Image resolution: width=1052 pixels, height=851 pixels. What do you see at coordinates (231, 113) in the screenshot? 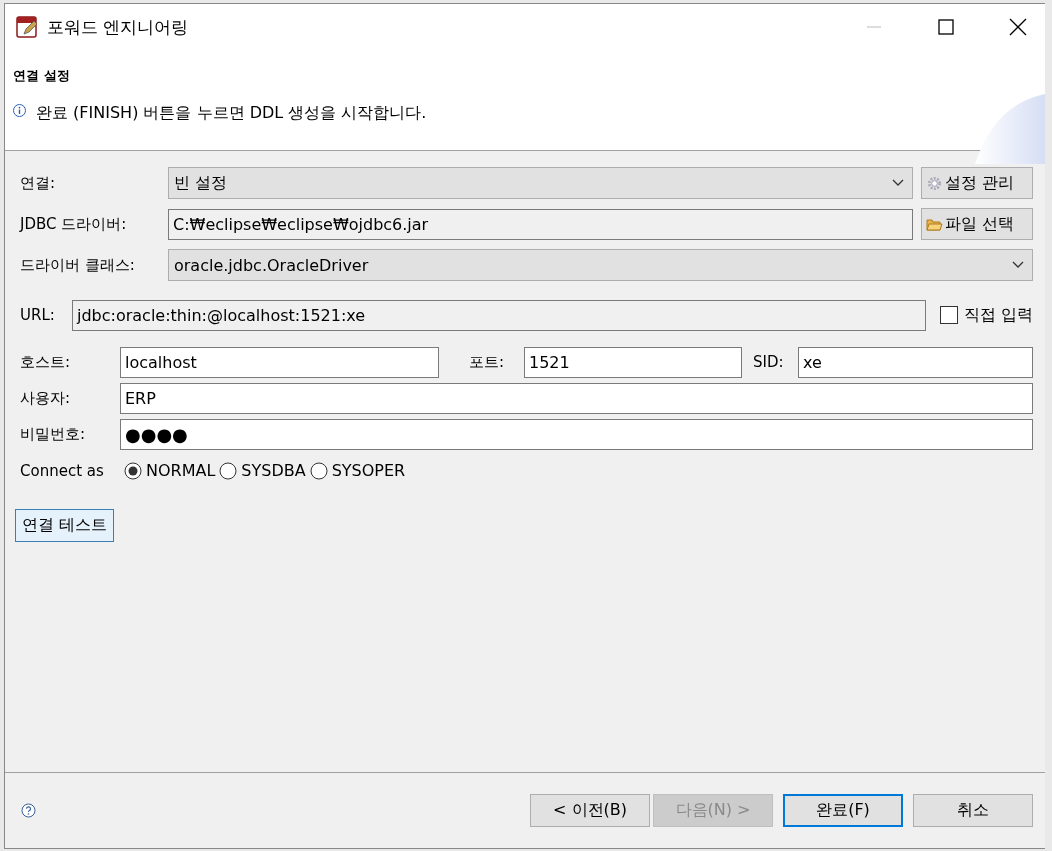
I see `info-message: 완료 (FINISH) 버튼을 누르면 DDL 생성을 시작합니다.` at bounding box center [231, 113].